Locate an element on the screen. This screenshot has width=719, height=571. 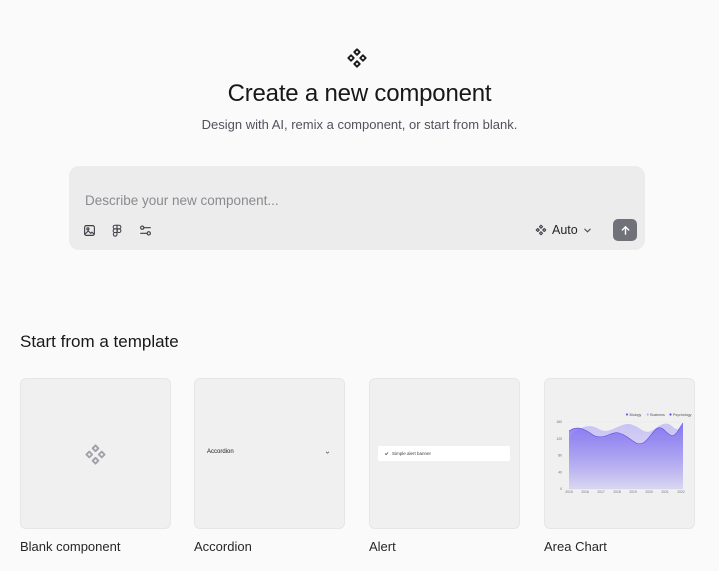
x-tick-label: 2019 is located at coordinates (633, 492).